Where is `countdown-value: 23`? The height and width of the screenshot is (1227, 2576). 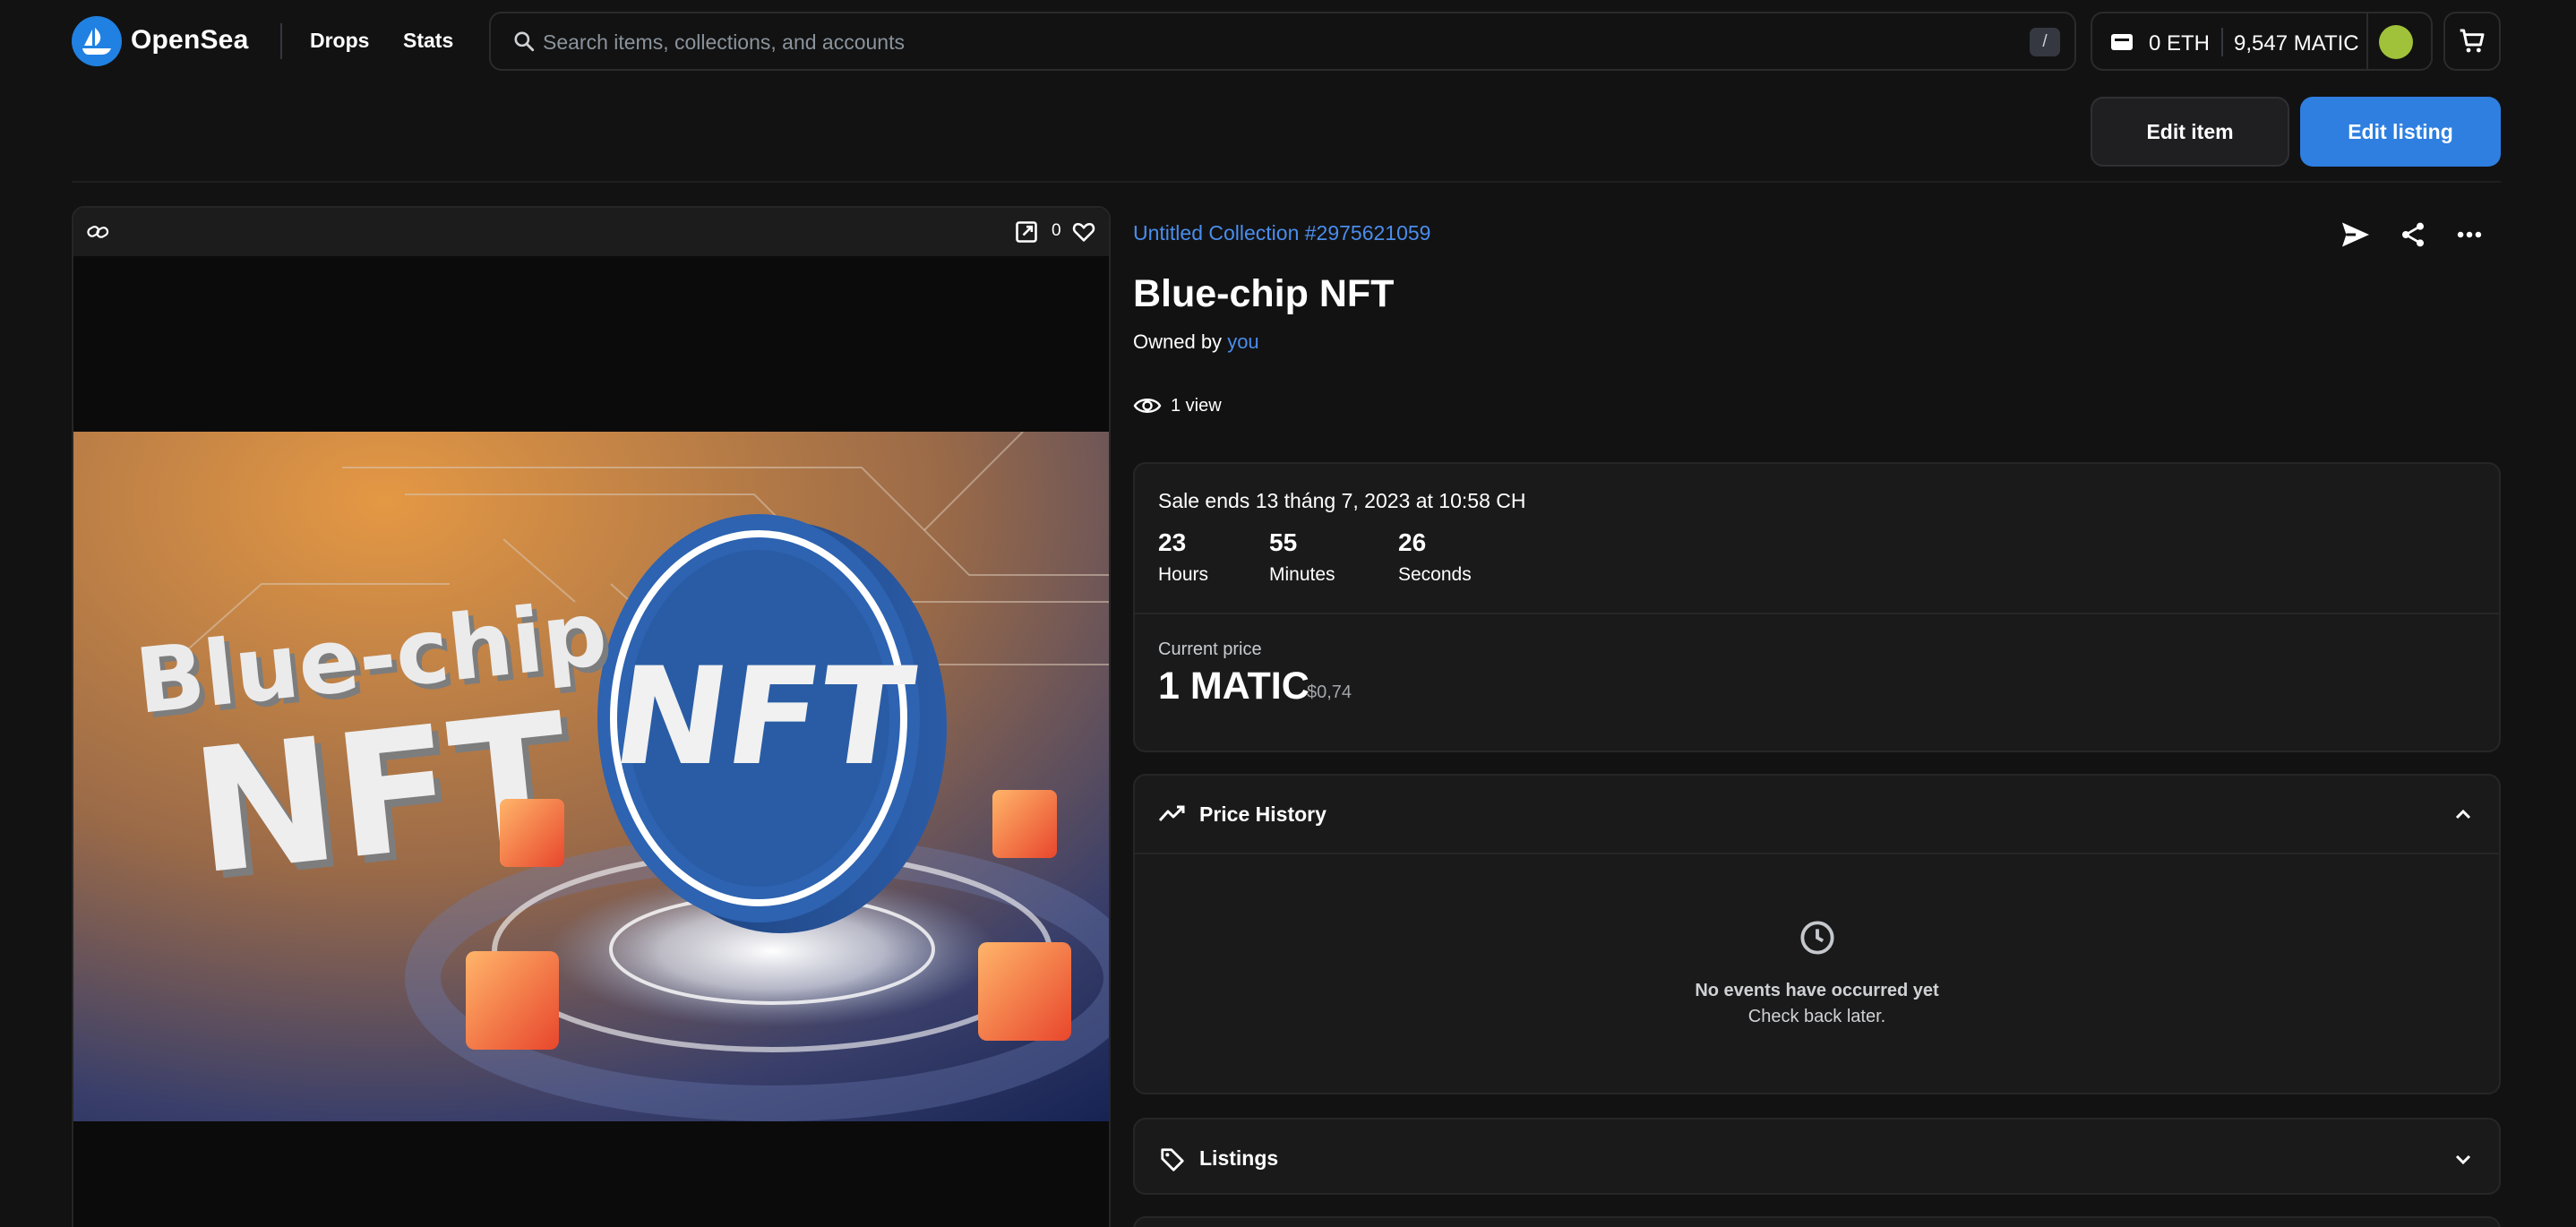
countdown-value: 23 is located at coordinates (1172, 542).